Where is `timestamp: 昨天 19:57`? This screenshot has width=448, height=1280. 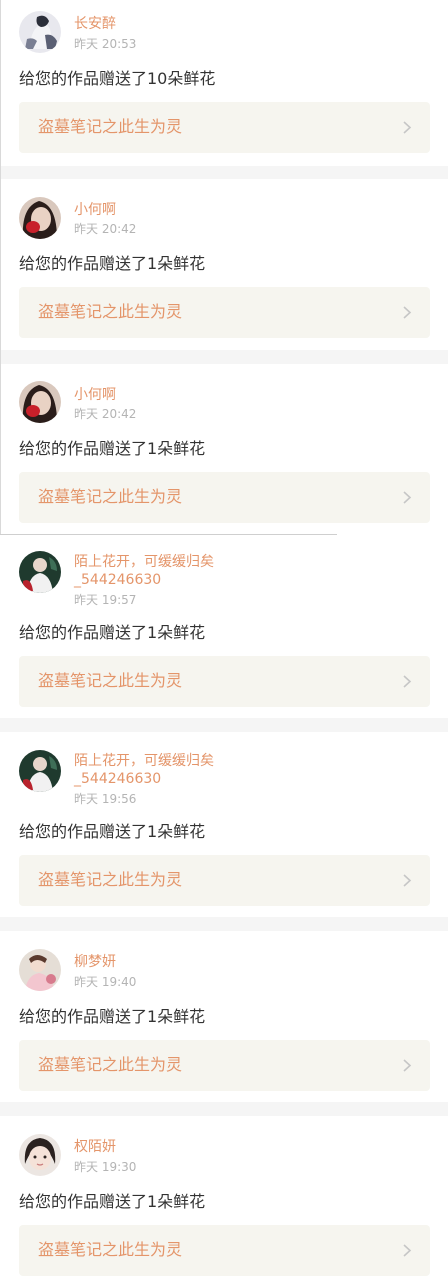 timestamp: 昨天 19:57 is located at coordinates (105, 600).